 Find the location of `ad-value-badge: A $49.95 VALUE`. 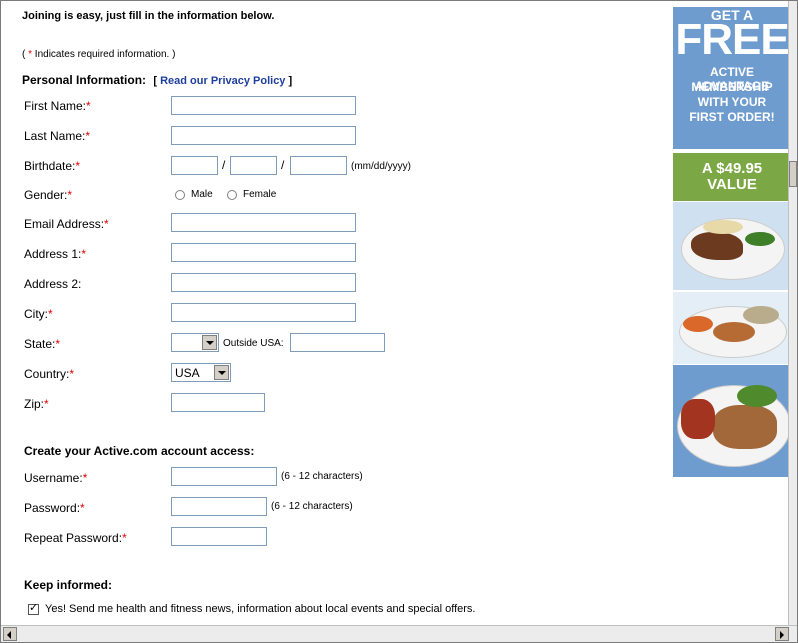

ad-value-badge: A $49.95 VALUE is located at coordinates (732, 177).